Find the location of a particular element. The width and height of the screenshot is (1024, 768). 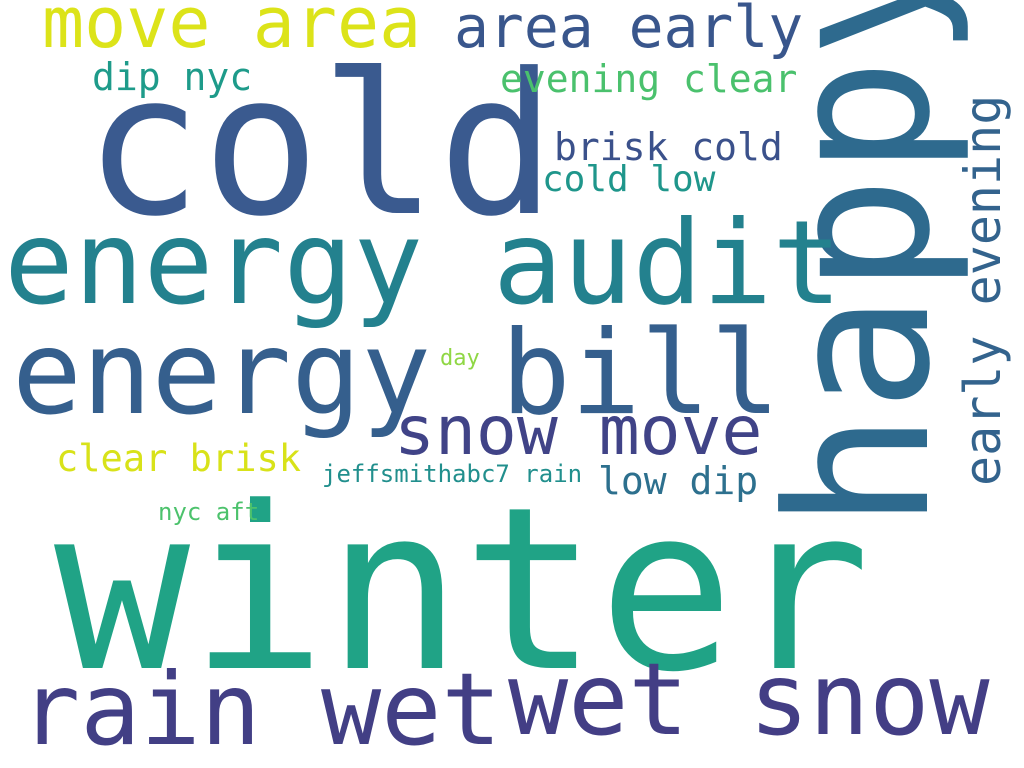

word-early-evening: early evening is located at coordinates (983, 290).